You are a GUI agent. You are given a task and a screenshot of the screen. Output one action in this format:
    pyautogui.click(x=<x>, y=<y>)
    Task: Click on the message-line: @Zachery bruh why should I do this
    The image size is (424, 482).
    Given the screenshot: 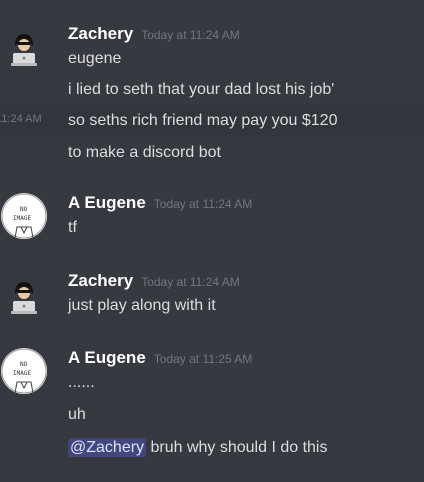 What is the action you would take?
    pyautogui.click(x=198, y=447)
    